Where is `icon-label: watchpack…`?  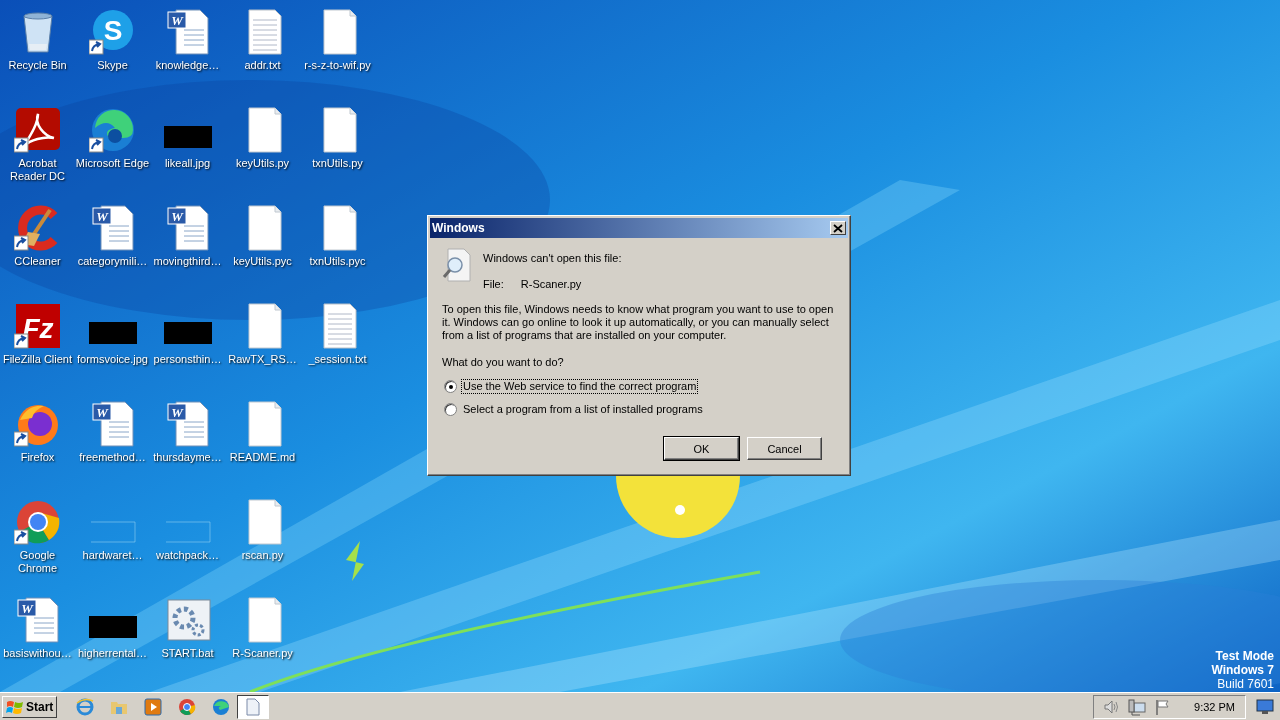 icon-label: watchpack… is located at coordinates (187, 555).